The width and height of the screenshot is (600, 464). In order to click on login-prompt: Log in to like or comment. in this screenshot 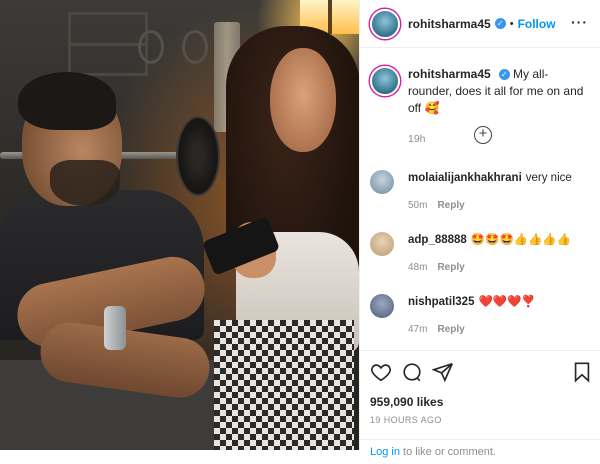, I will do `click(480, 451)`.